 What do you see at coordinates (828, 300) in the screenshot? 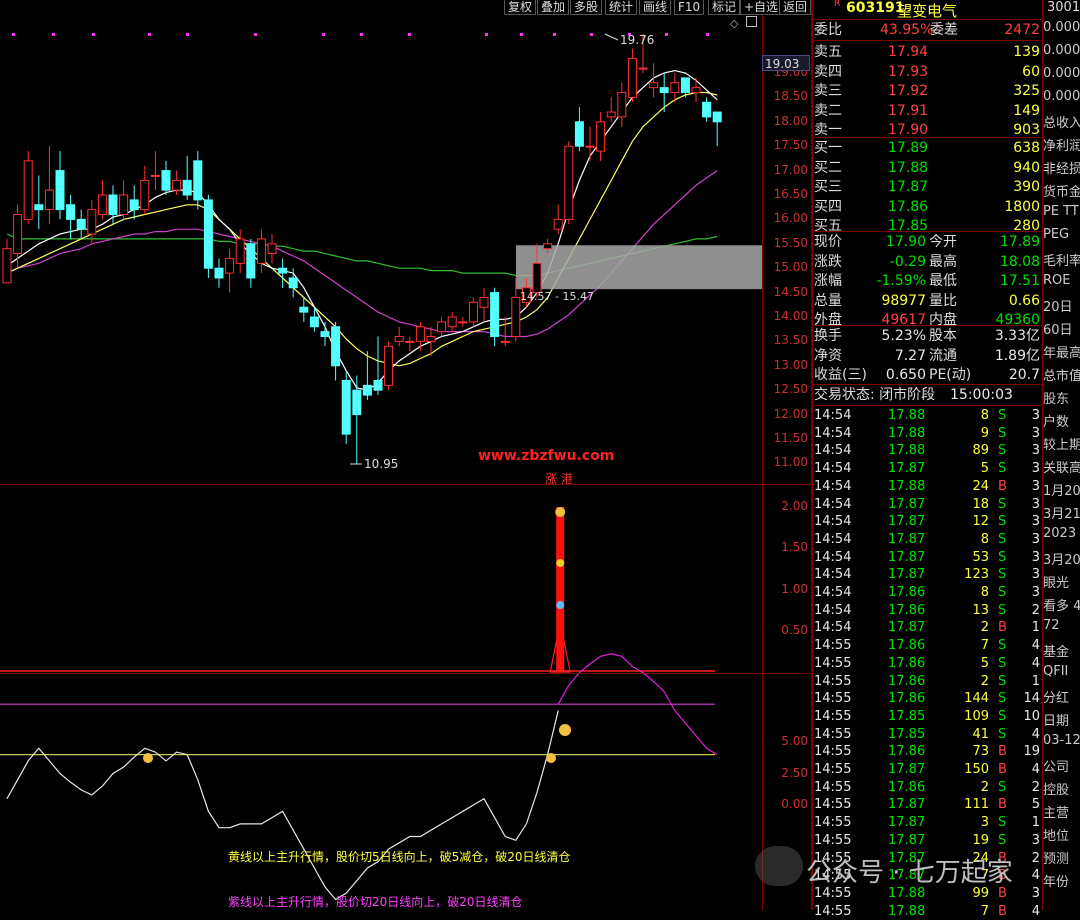
I see `quote-label: 总量` at bounding box center [828, 300].